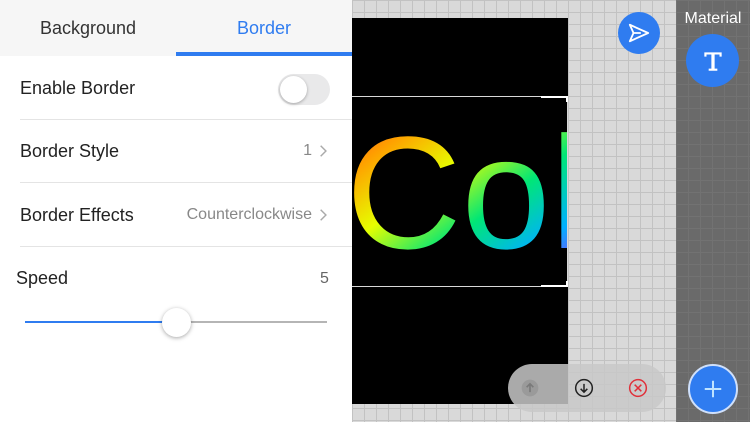 Image resolution: width=750 pixels, height=422 pixels. What do you see at coordinates (324, 278) in the screenshot?
I see `speed-value: 5` at bounding box center [324, 278].